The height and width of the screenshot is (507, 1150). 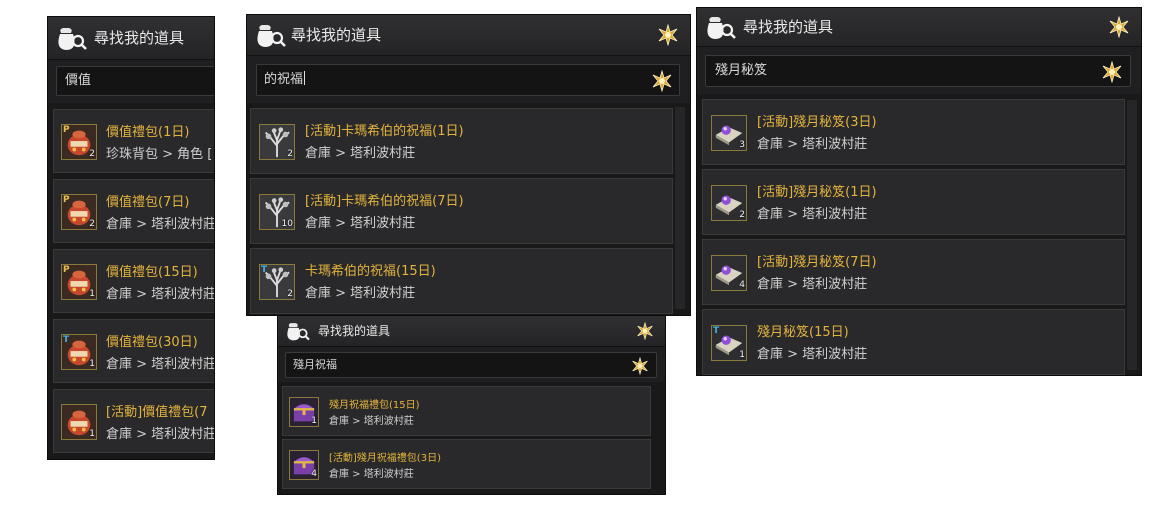 What do you see at coordinates (461, 281) in the screenshot?
I see `result-item: T 2 卡瑪希伯的祝福(15日) 倉庫 > 塔利波村莊` at bounding box center [461, 281].